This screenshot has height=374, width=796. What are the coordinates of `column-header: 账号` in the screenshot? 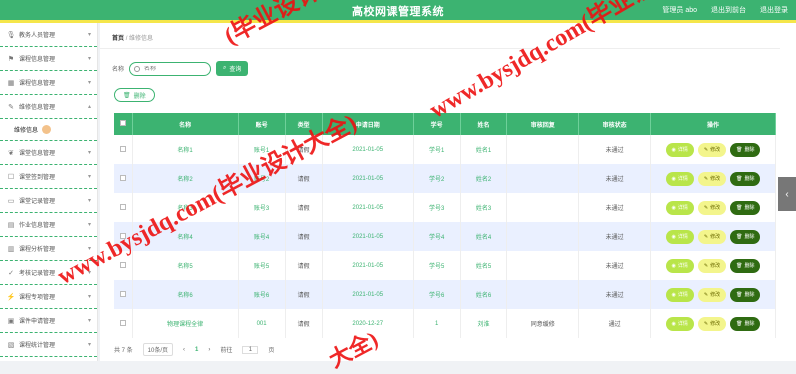 It's located at (262, 124).